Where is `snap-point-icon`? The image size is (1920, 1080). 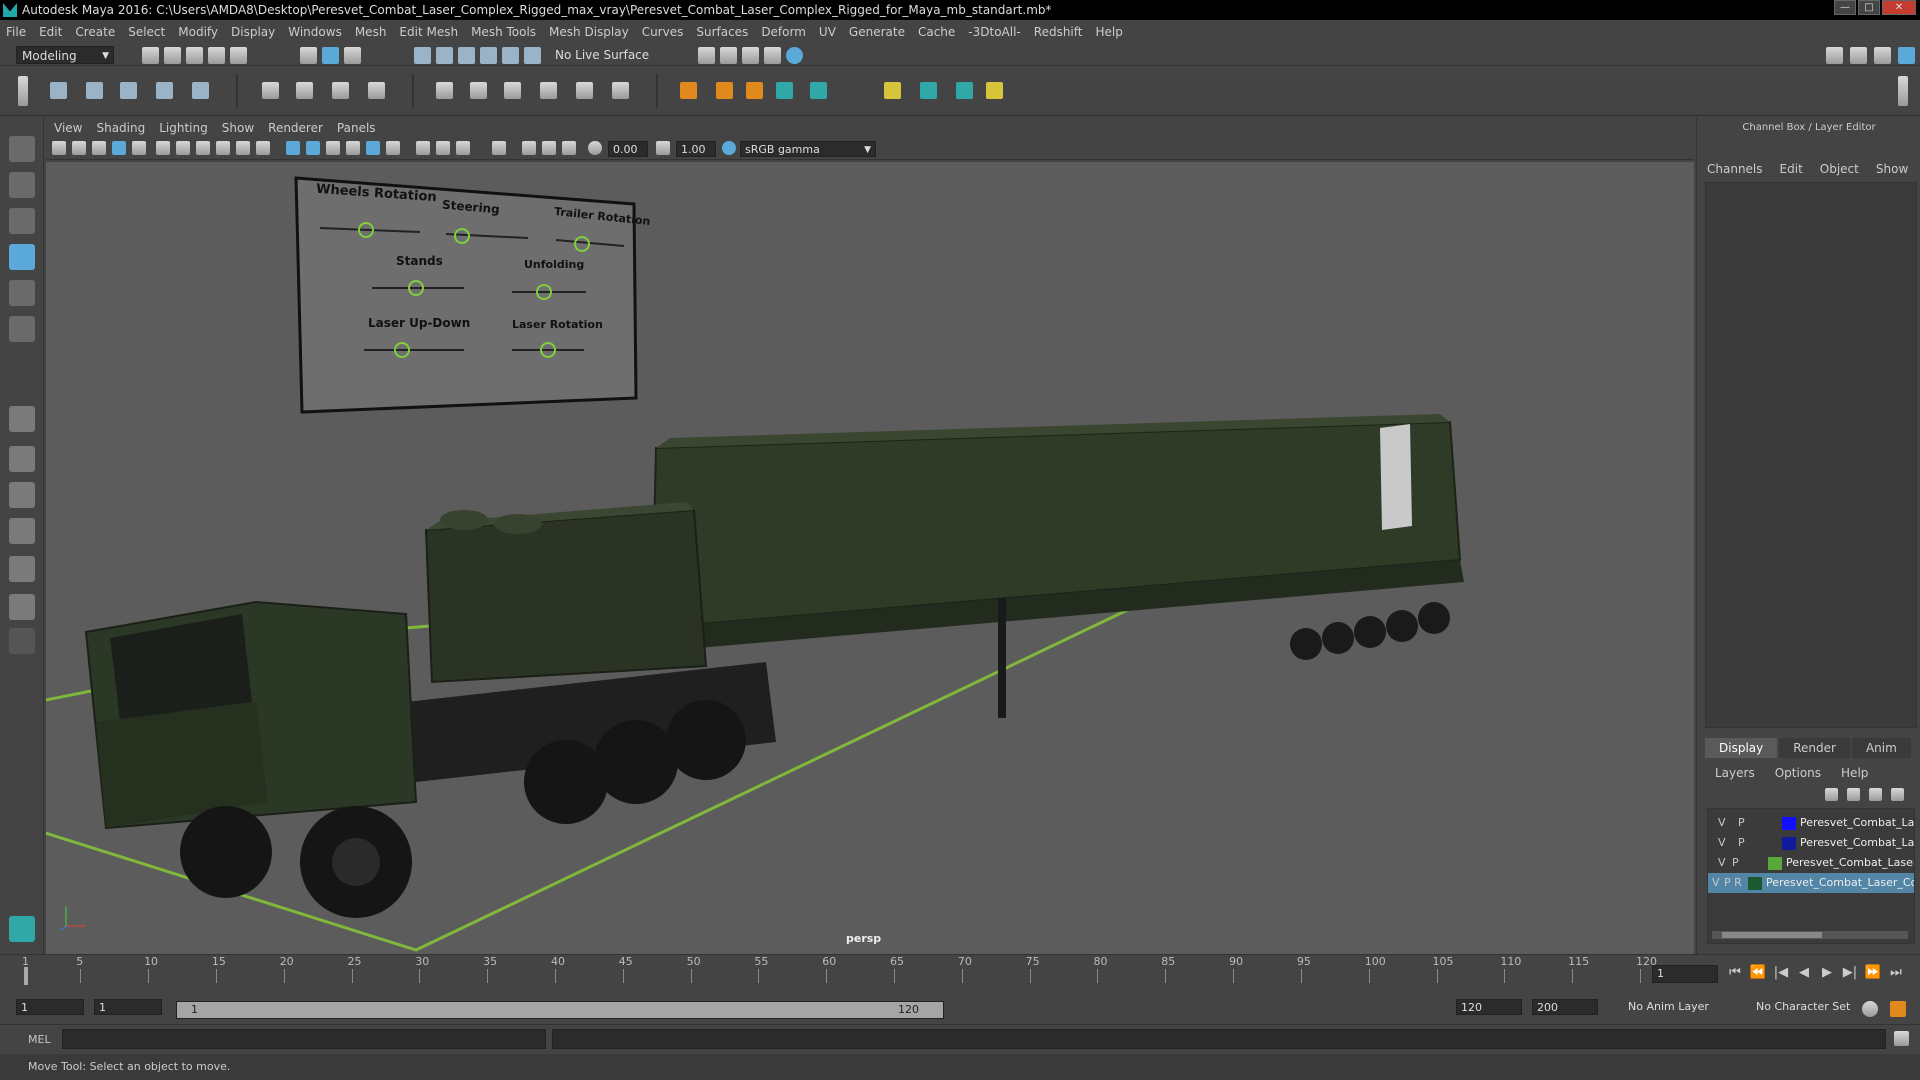 snap-point-icon is located at coordinates (466, 55).